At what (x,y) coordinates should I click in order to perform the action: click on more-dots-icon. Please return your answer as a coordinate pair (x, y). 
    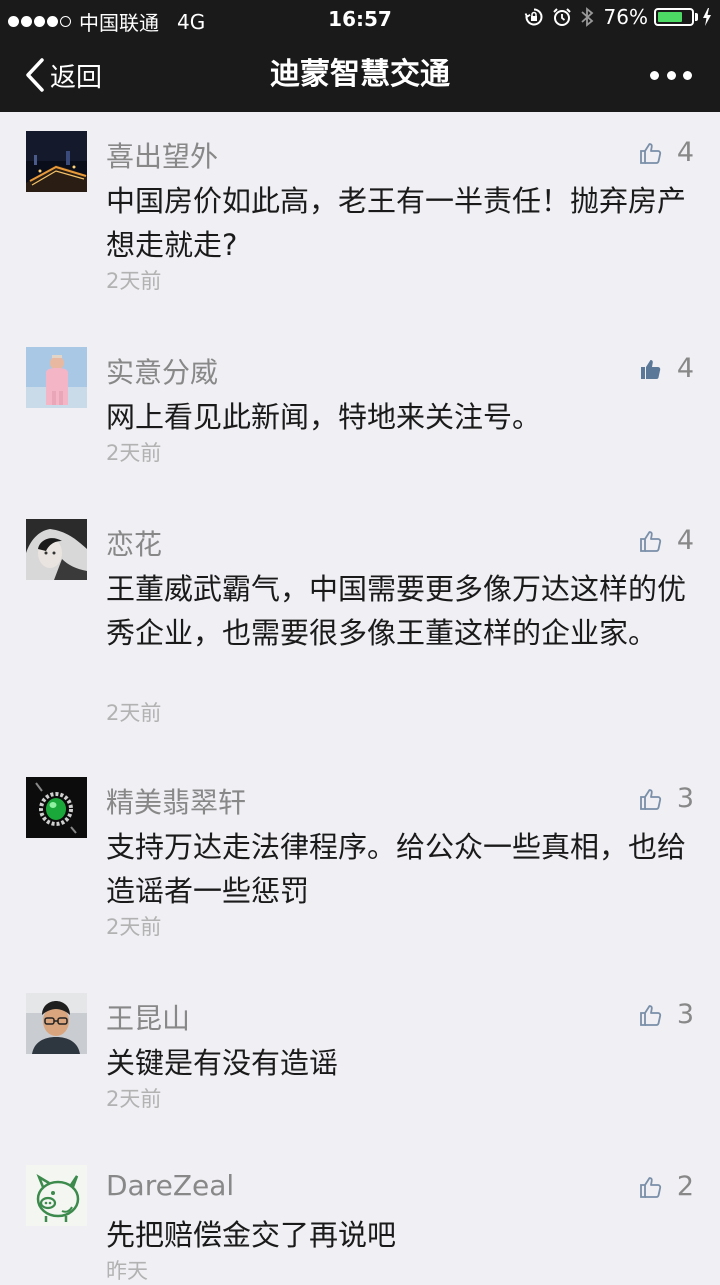
    Looking at the image, I should click on (654, 75).